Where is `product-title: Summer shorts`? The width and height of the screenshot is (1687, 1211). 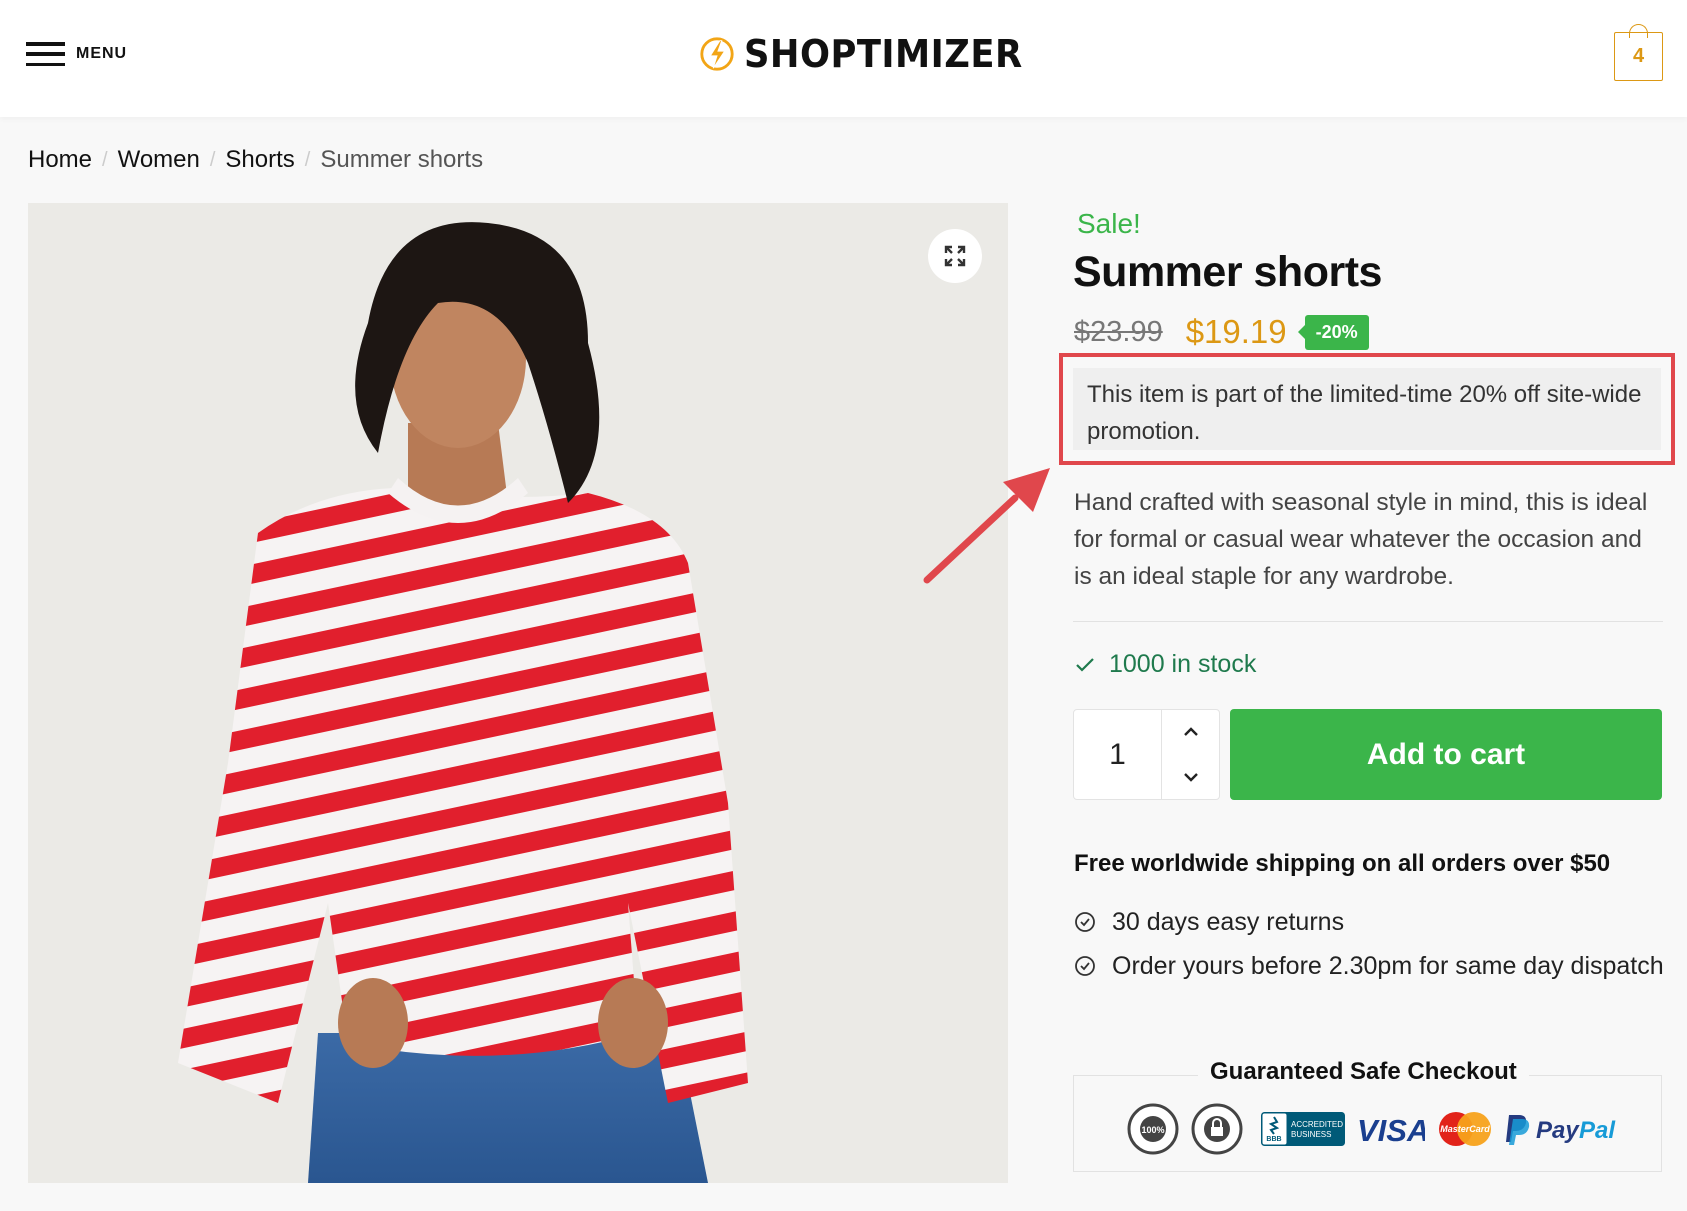 product-title: Summer shorts is located at coordinates (1227, 272).